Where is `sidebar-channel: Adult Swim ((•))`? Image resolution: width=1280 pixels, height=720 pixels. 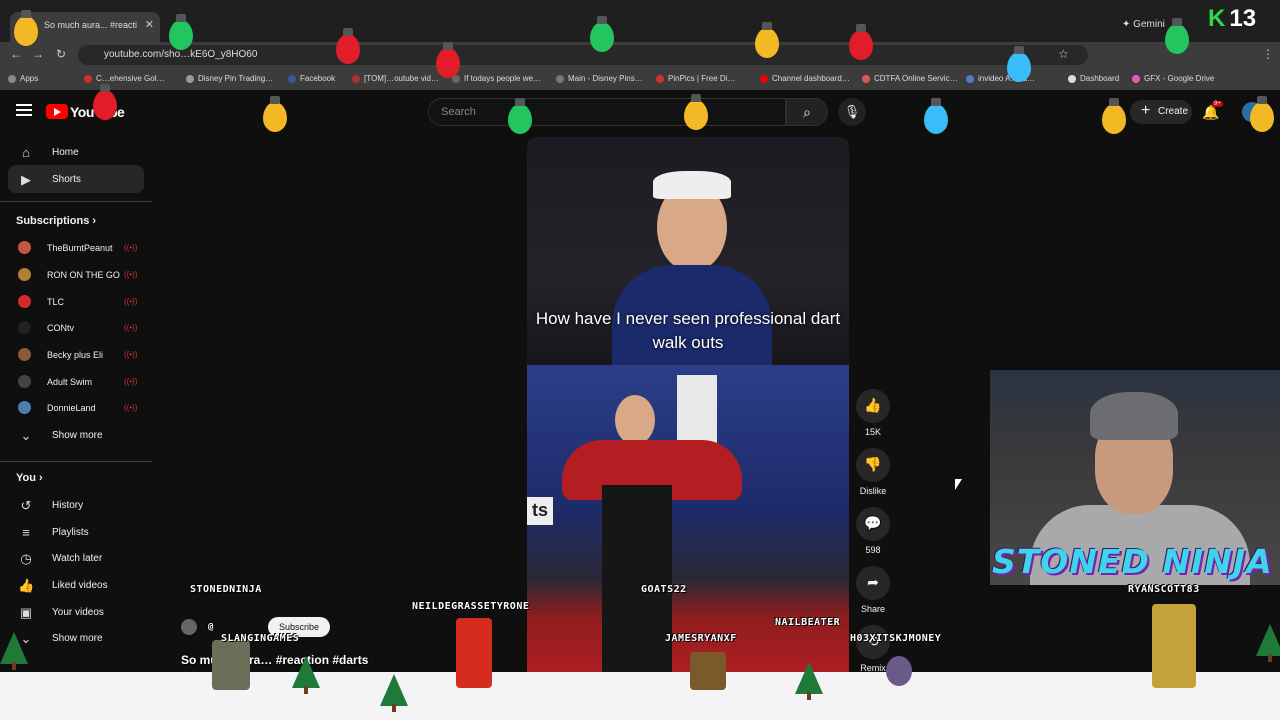 sidebar-channel: Adult Swim ((•)) is located at coordinates (86, 385).